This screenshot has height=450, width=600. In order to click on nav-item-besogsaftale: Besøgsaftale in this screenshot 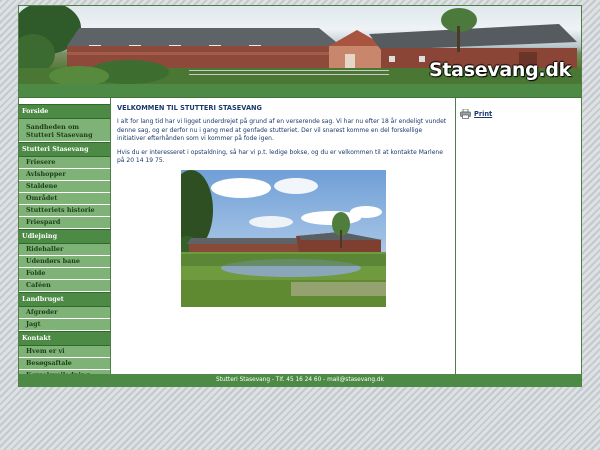, I will do `click(64, 364)`.